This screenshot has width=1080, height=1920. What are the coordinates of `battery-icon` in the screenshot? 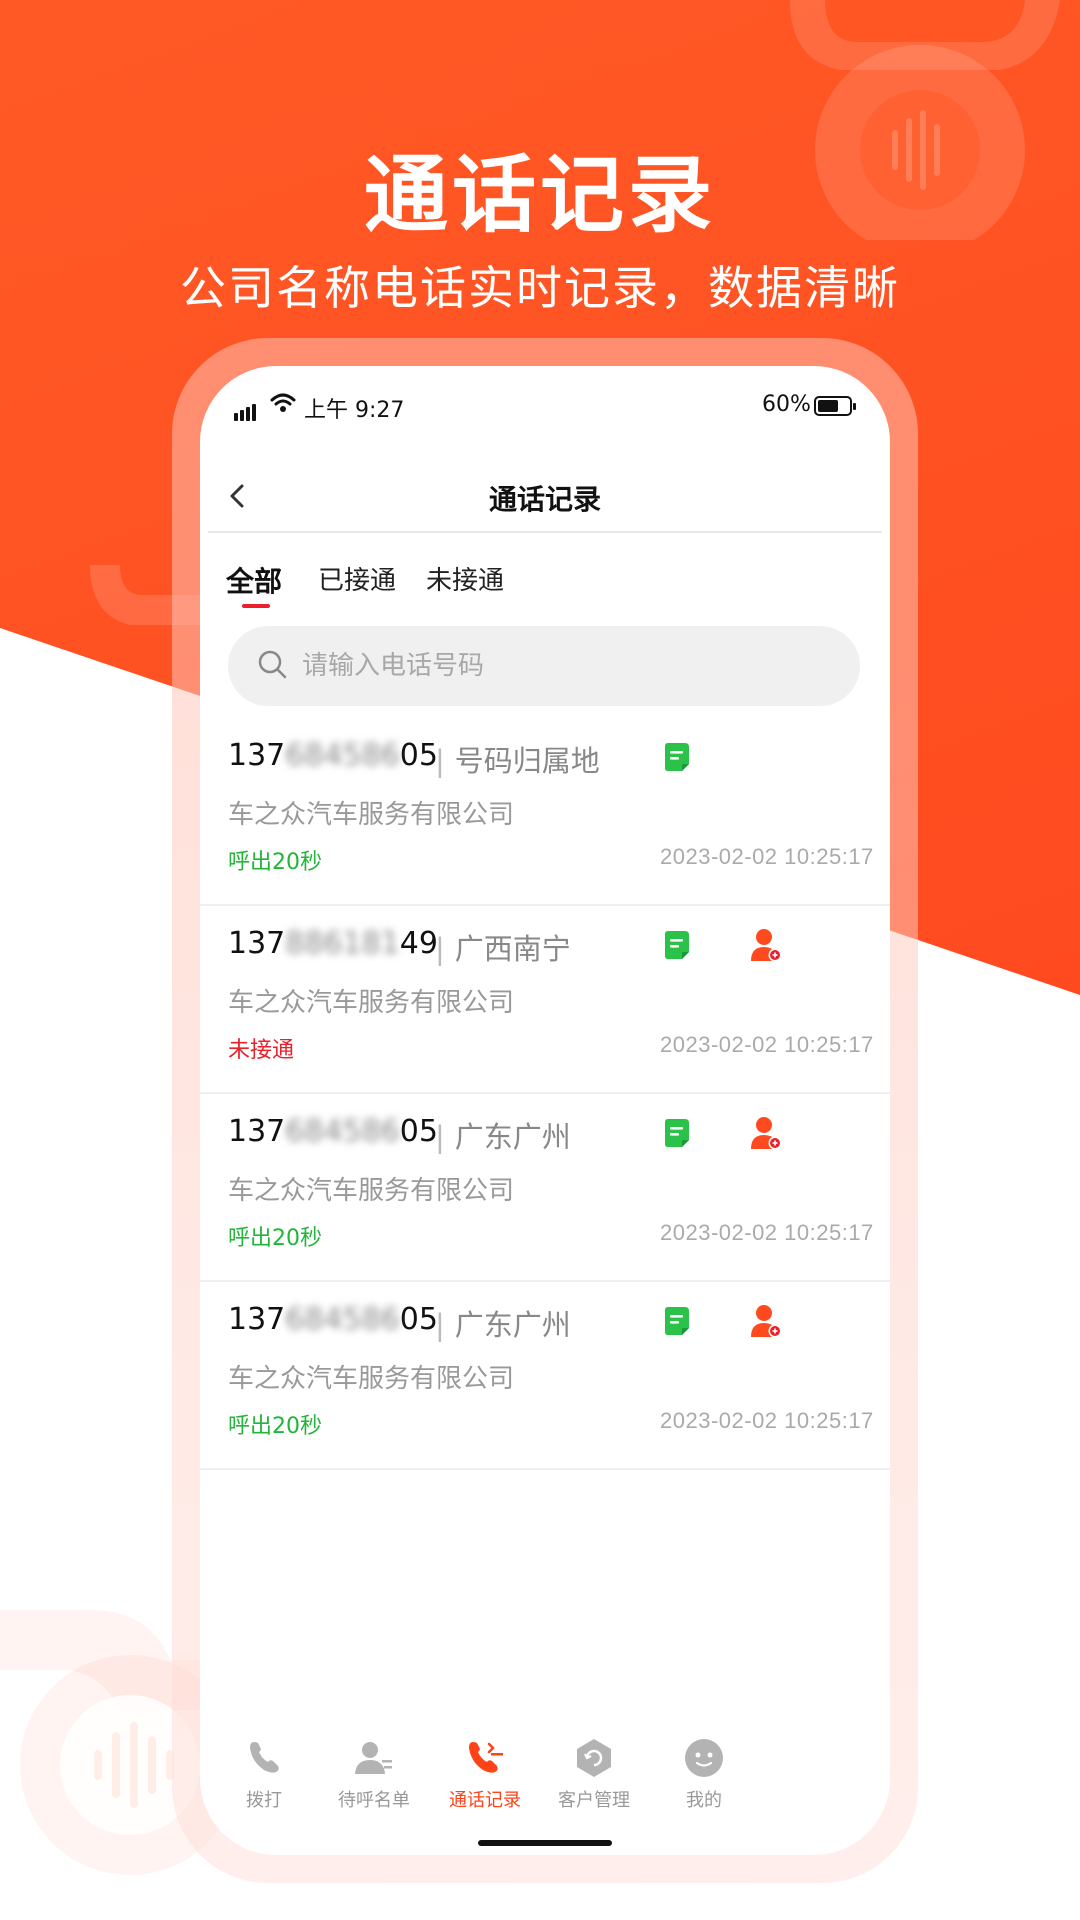 It's located at (835, 406).